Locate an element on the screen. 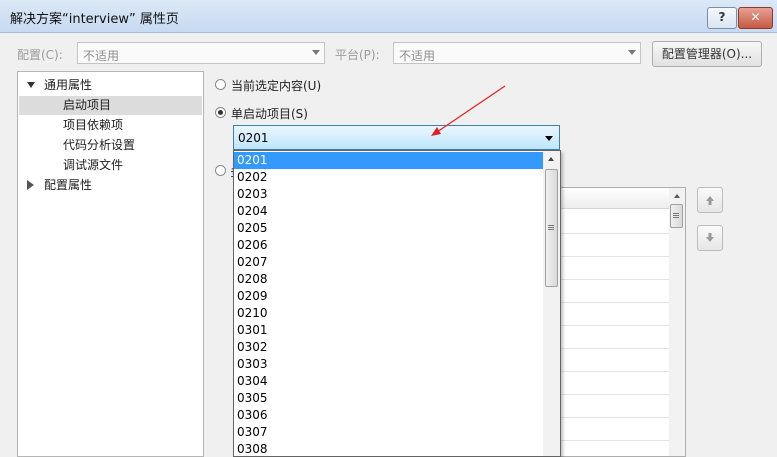 The image size is (777, 457). annotation-arrow is located at coordinates (468, 110).